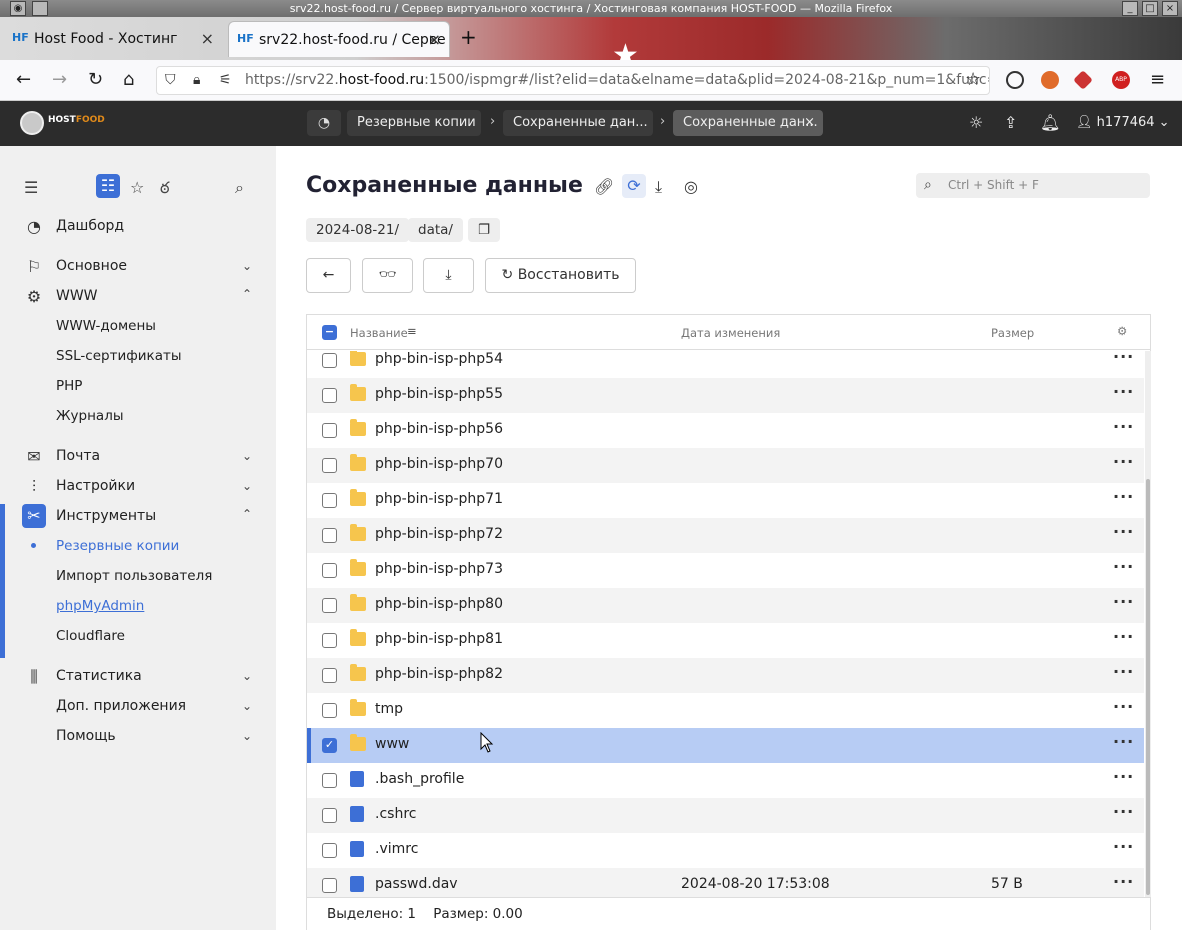  What do you see at coordinates (389, 709) in the screenshot?
I see `file-name: tmp` at bounding box center [389, 709].